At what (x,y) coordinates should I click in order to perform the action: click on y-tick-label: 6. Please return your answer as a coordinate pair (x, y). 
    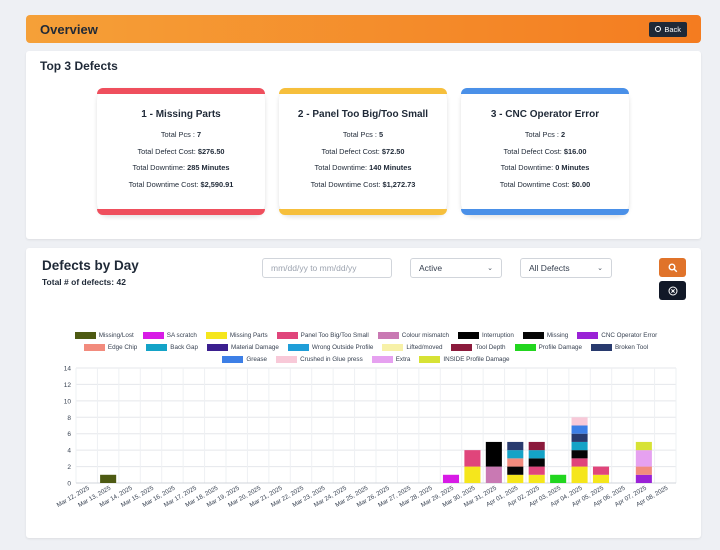
    Looking at the image, I should click on (69, 434).